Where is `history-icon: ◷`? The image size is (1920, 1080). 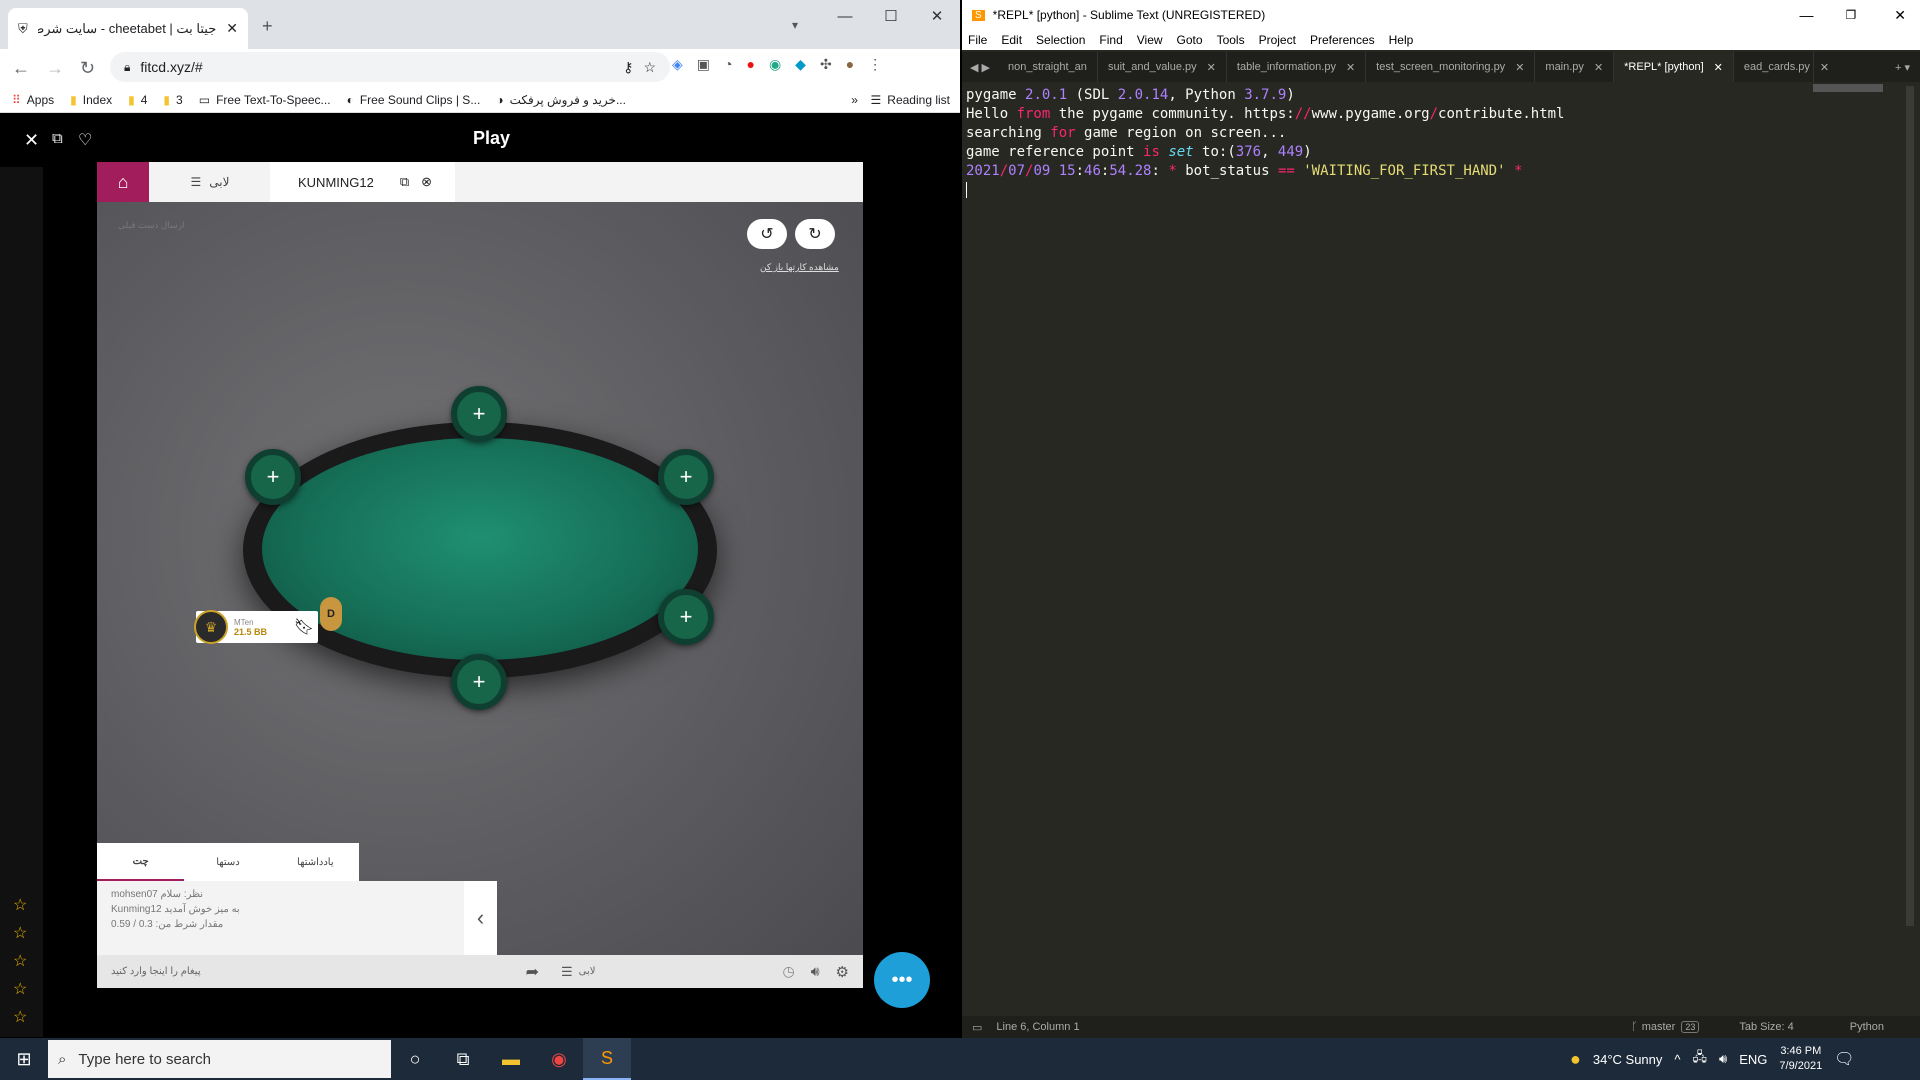
history-icon: ◷ is located at coordinates (789, 971).